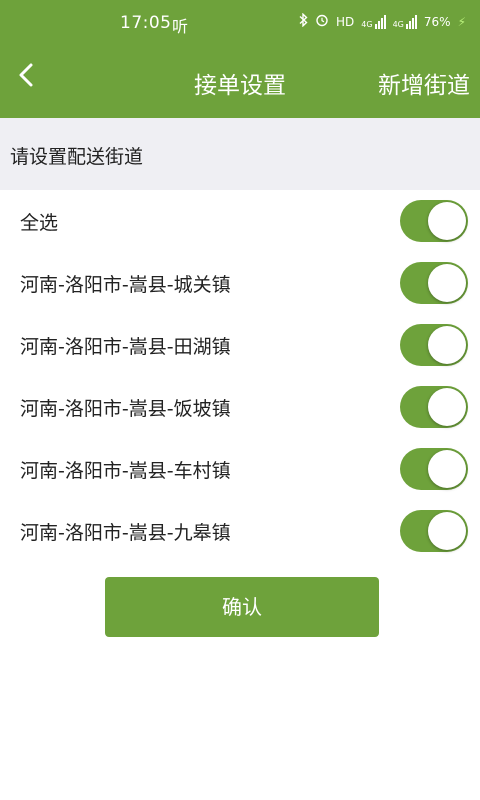 The height and width of the screenshot is (800, 480). Describe the element at coordinates (125, 471) in the screenshot. I see `street-label: 河南-洛阳市-嵩县-车村镇` at that location.